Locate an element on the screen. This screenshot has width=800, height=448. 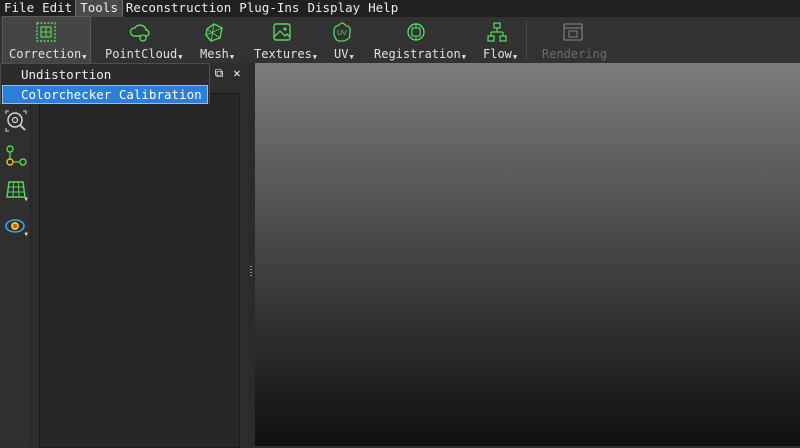
flow-button: Flow▼ is located at coordinates (501, 40).